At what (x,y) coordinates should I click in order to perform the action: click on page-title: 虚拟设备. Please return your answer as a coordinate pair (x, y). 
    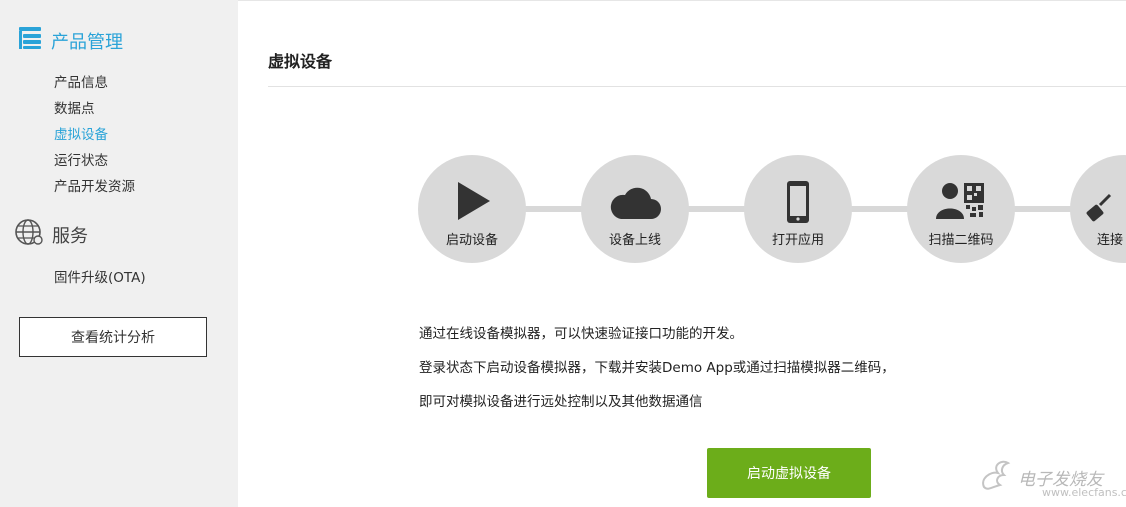
    Looking at the image, I should click on (300, 61).